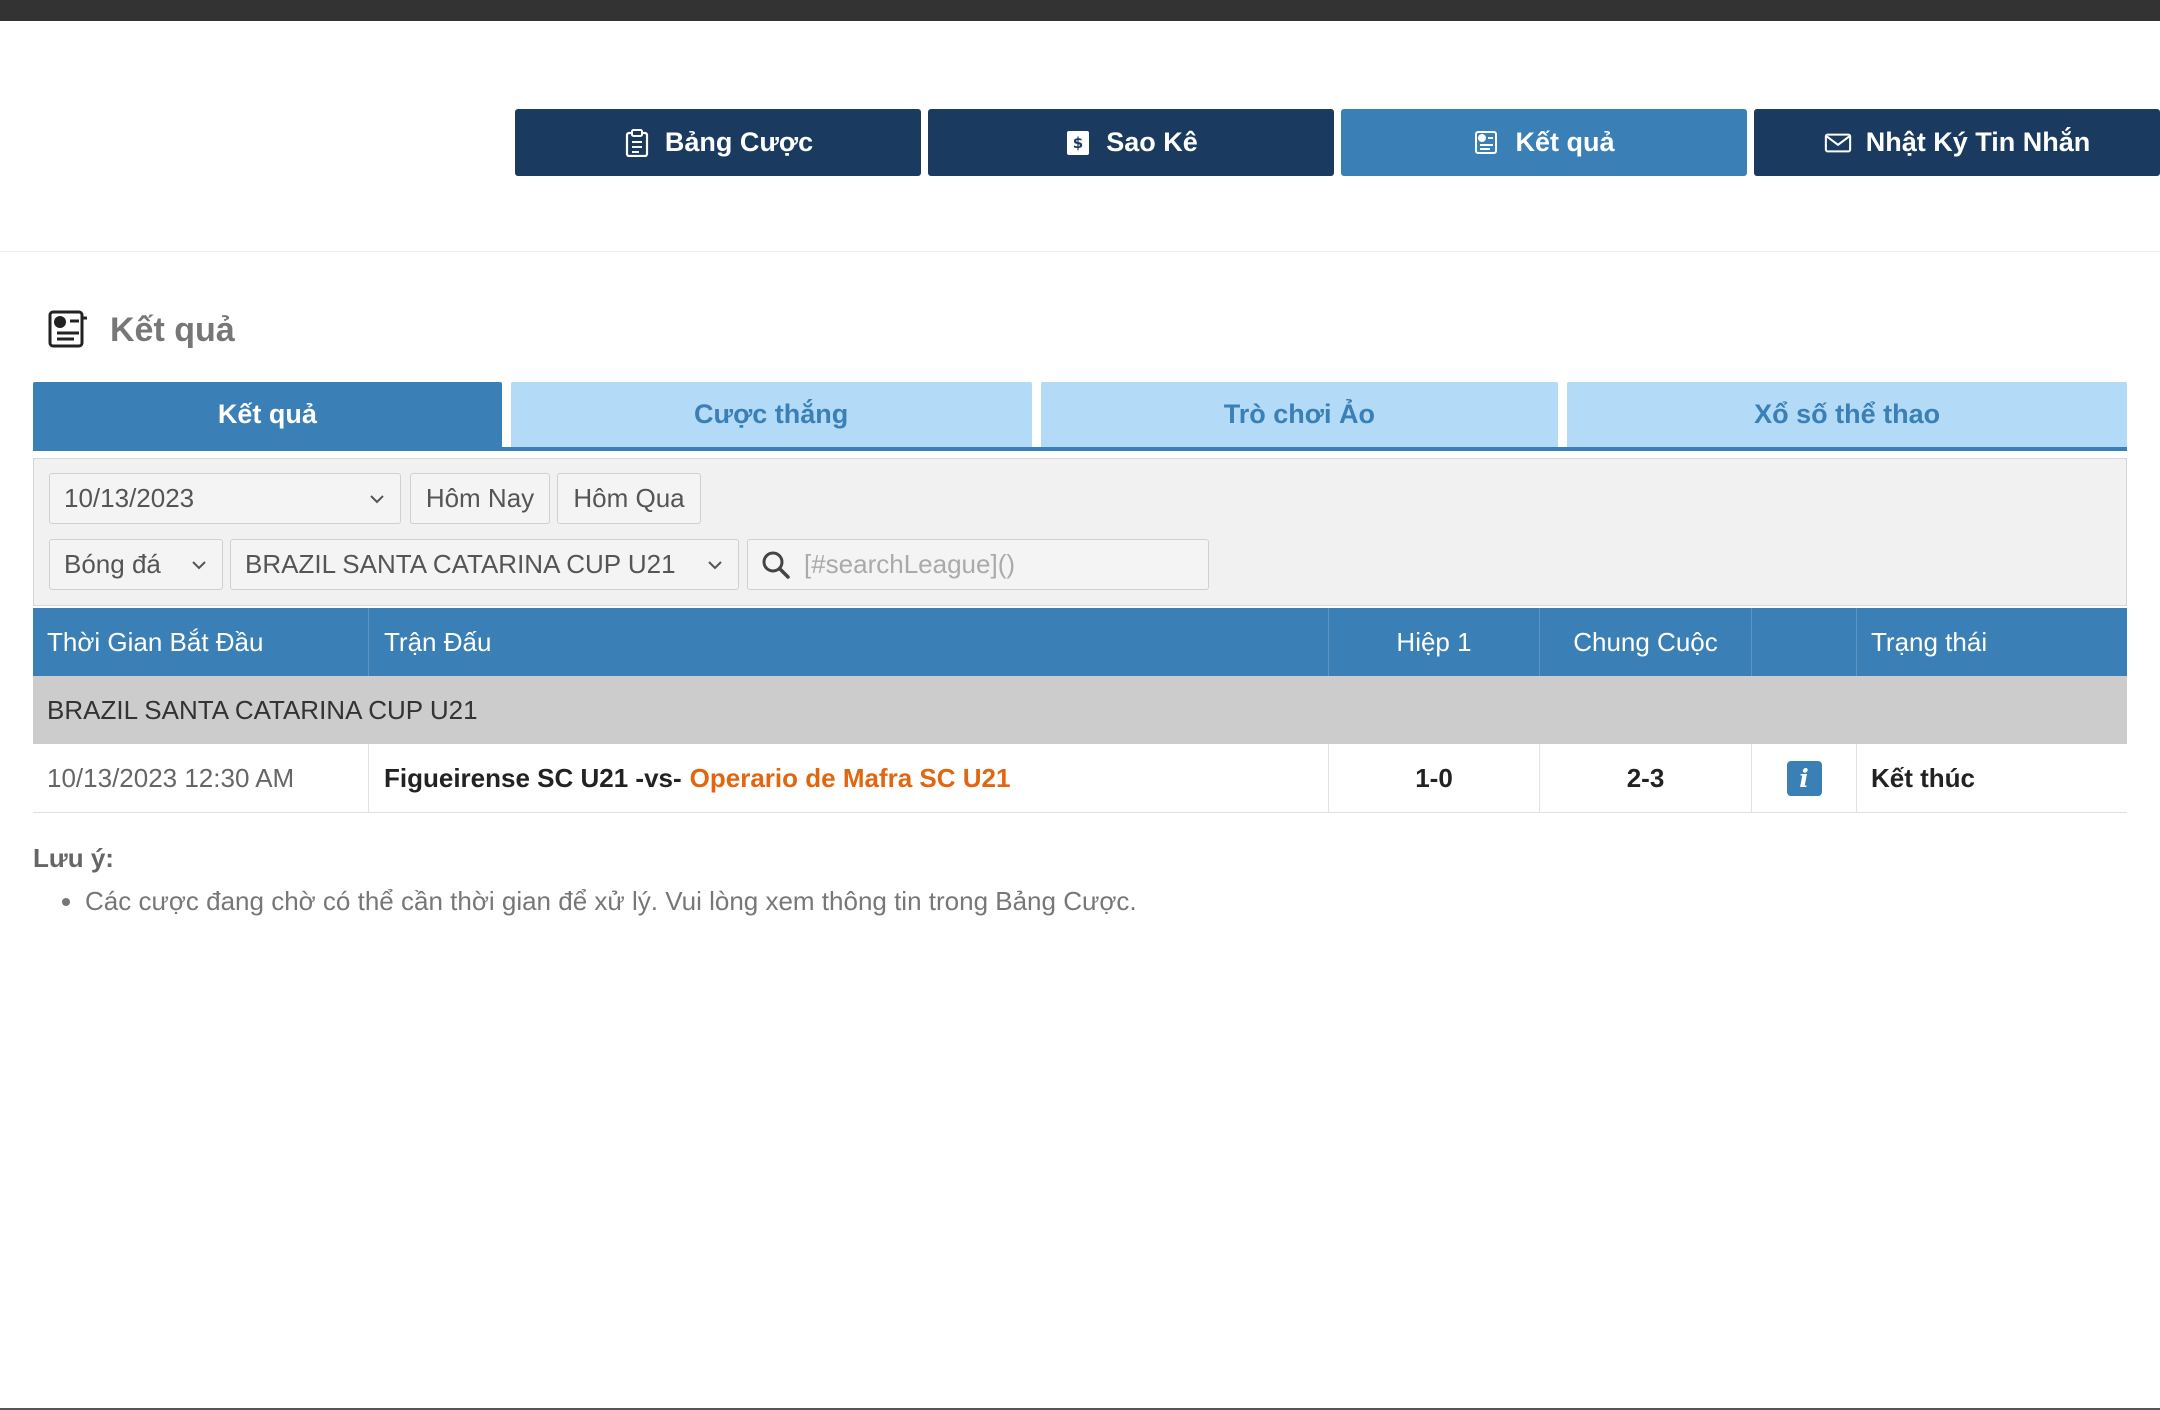 The image size is (2160, 1410). What do you see at coordinates (1565, 142) in the screenshot?
I see `nav-label: Kết quả` at bounding box center [1565, 142].